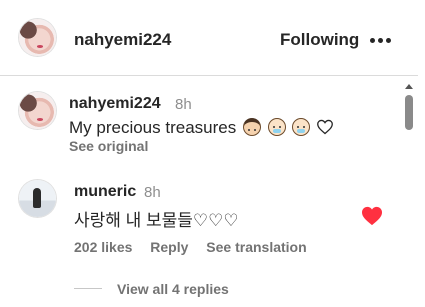 The width and height of the screenshot is (425, 307). Describe the element at coordinates (169, 247) in the screenshot. I see `reply-button: Reply` at that location.